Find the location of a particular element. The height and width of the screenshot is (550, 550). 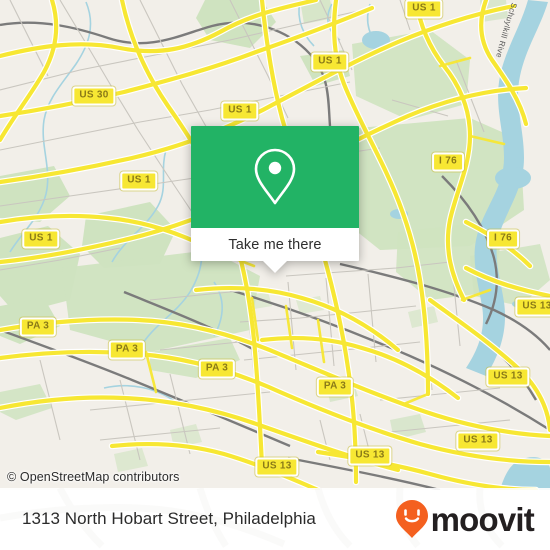

highway-shield: US 30 is located at coordinates (94, 96).